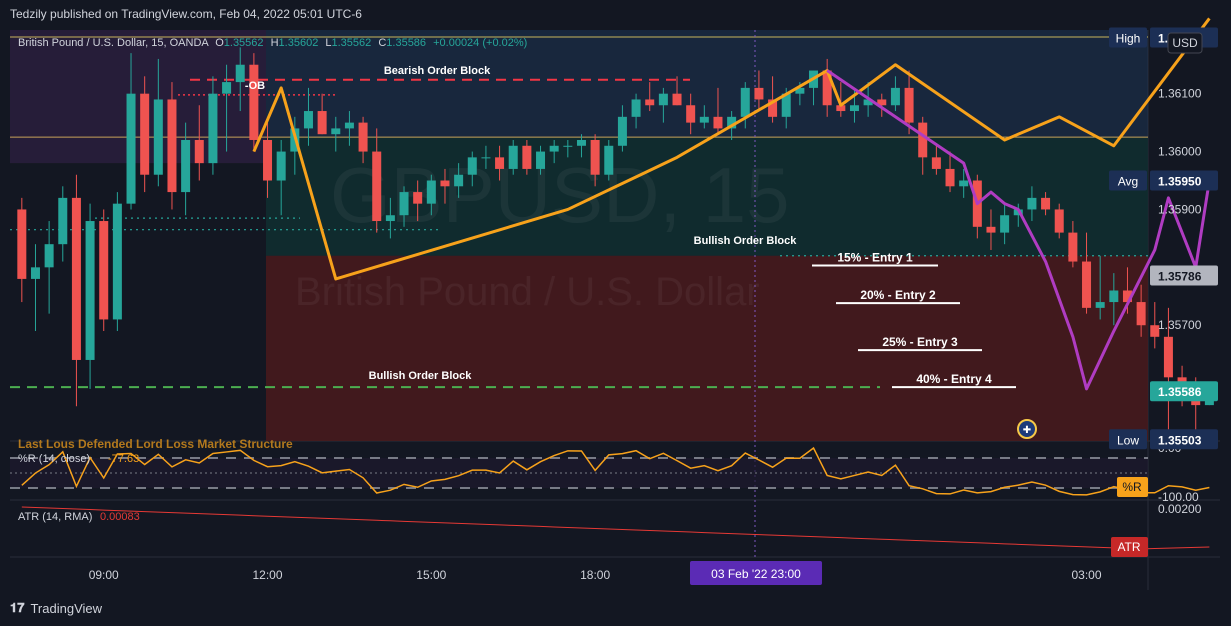  Describe the element at coordinates (1132, 487) in the screenshot. I see `wr-badge-label: %R` at that location.